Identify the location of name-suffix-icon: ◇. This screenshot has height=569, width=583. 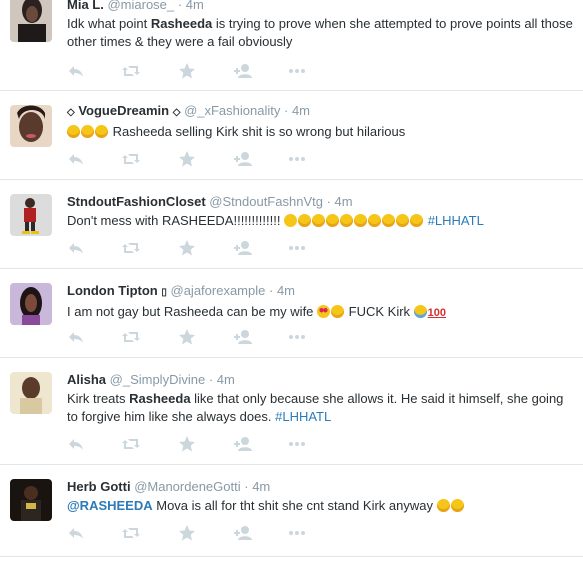
(176, 112).